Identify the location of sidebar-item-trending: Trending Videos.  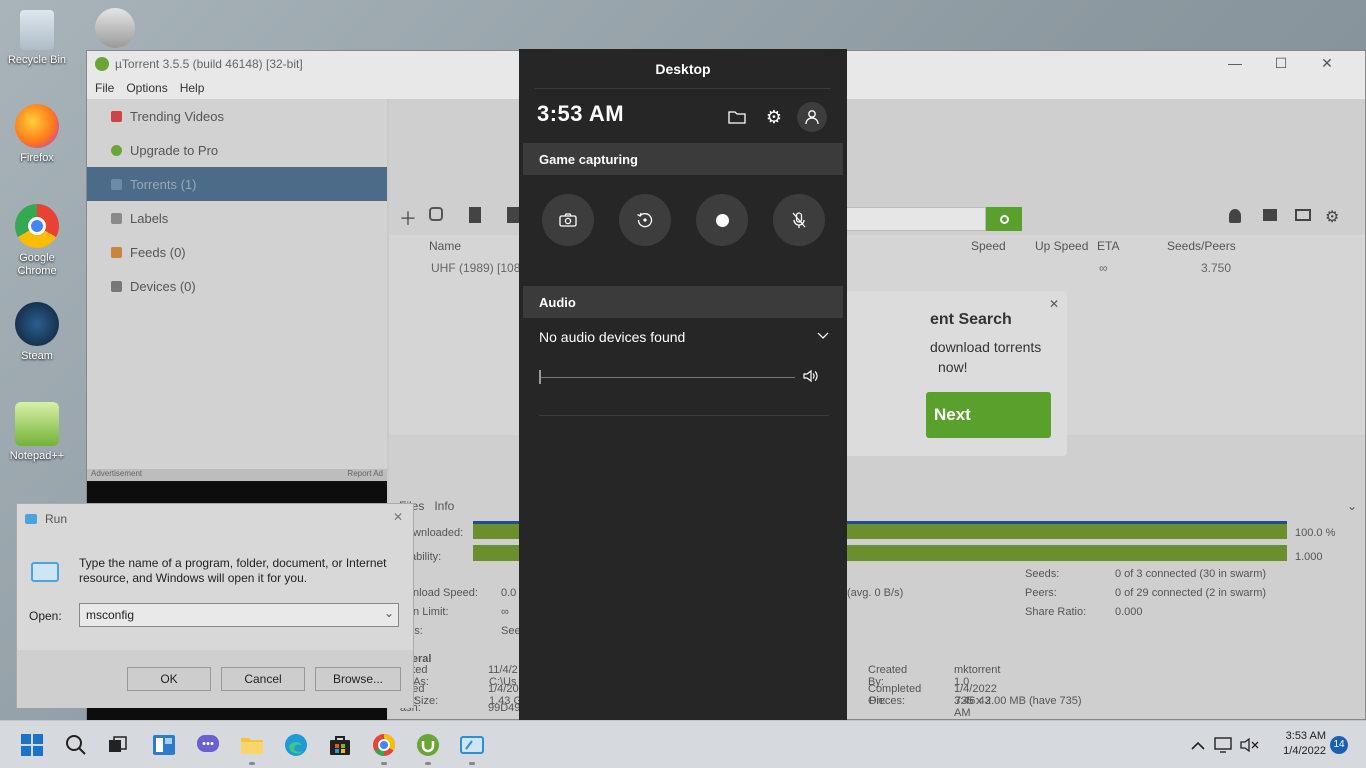
(237, 116).